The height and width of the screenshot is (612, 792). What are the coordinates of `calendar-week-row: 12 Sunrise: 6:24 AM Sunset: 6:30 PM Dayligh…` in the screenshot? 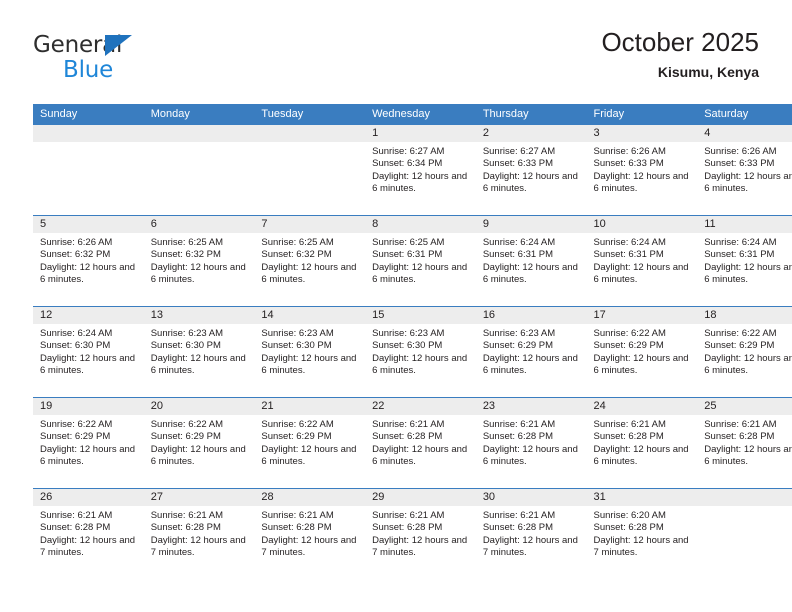 It's located at (412, 352).